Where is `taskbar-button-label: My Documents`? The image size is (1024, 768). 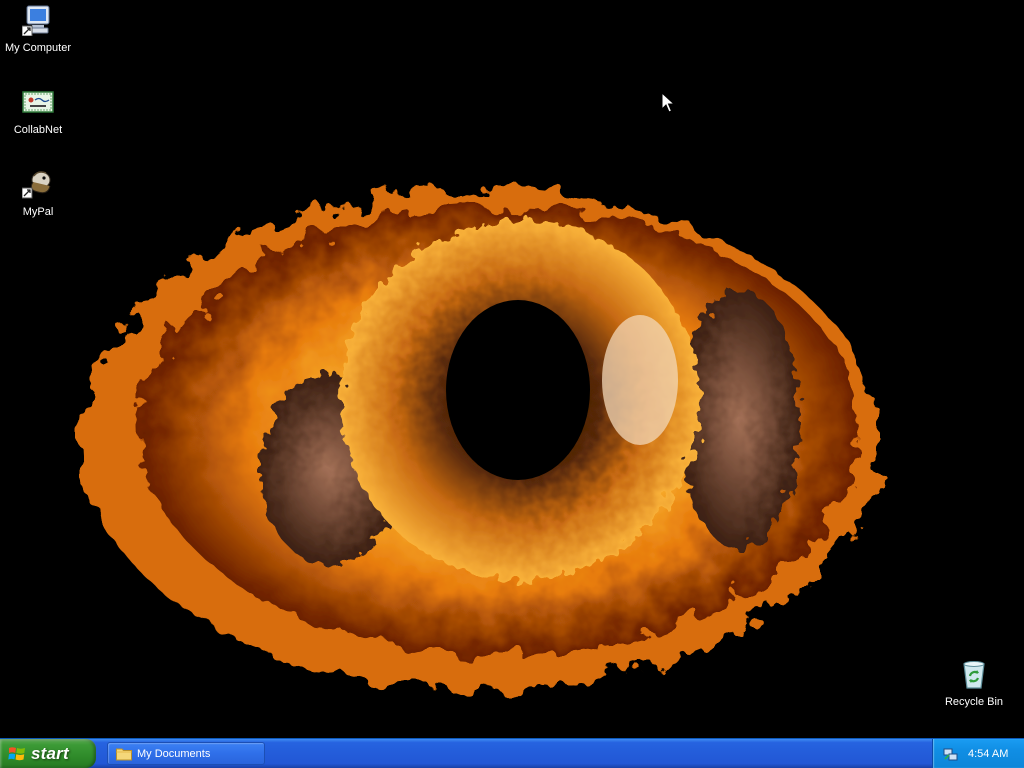 taskbar-button-label: My Documents is located at coordinates (174, 753).